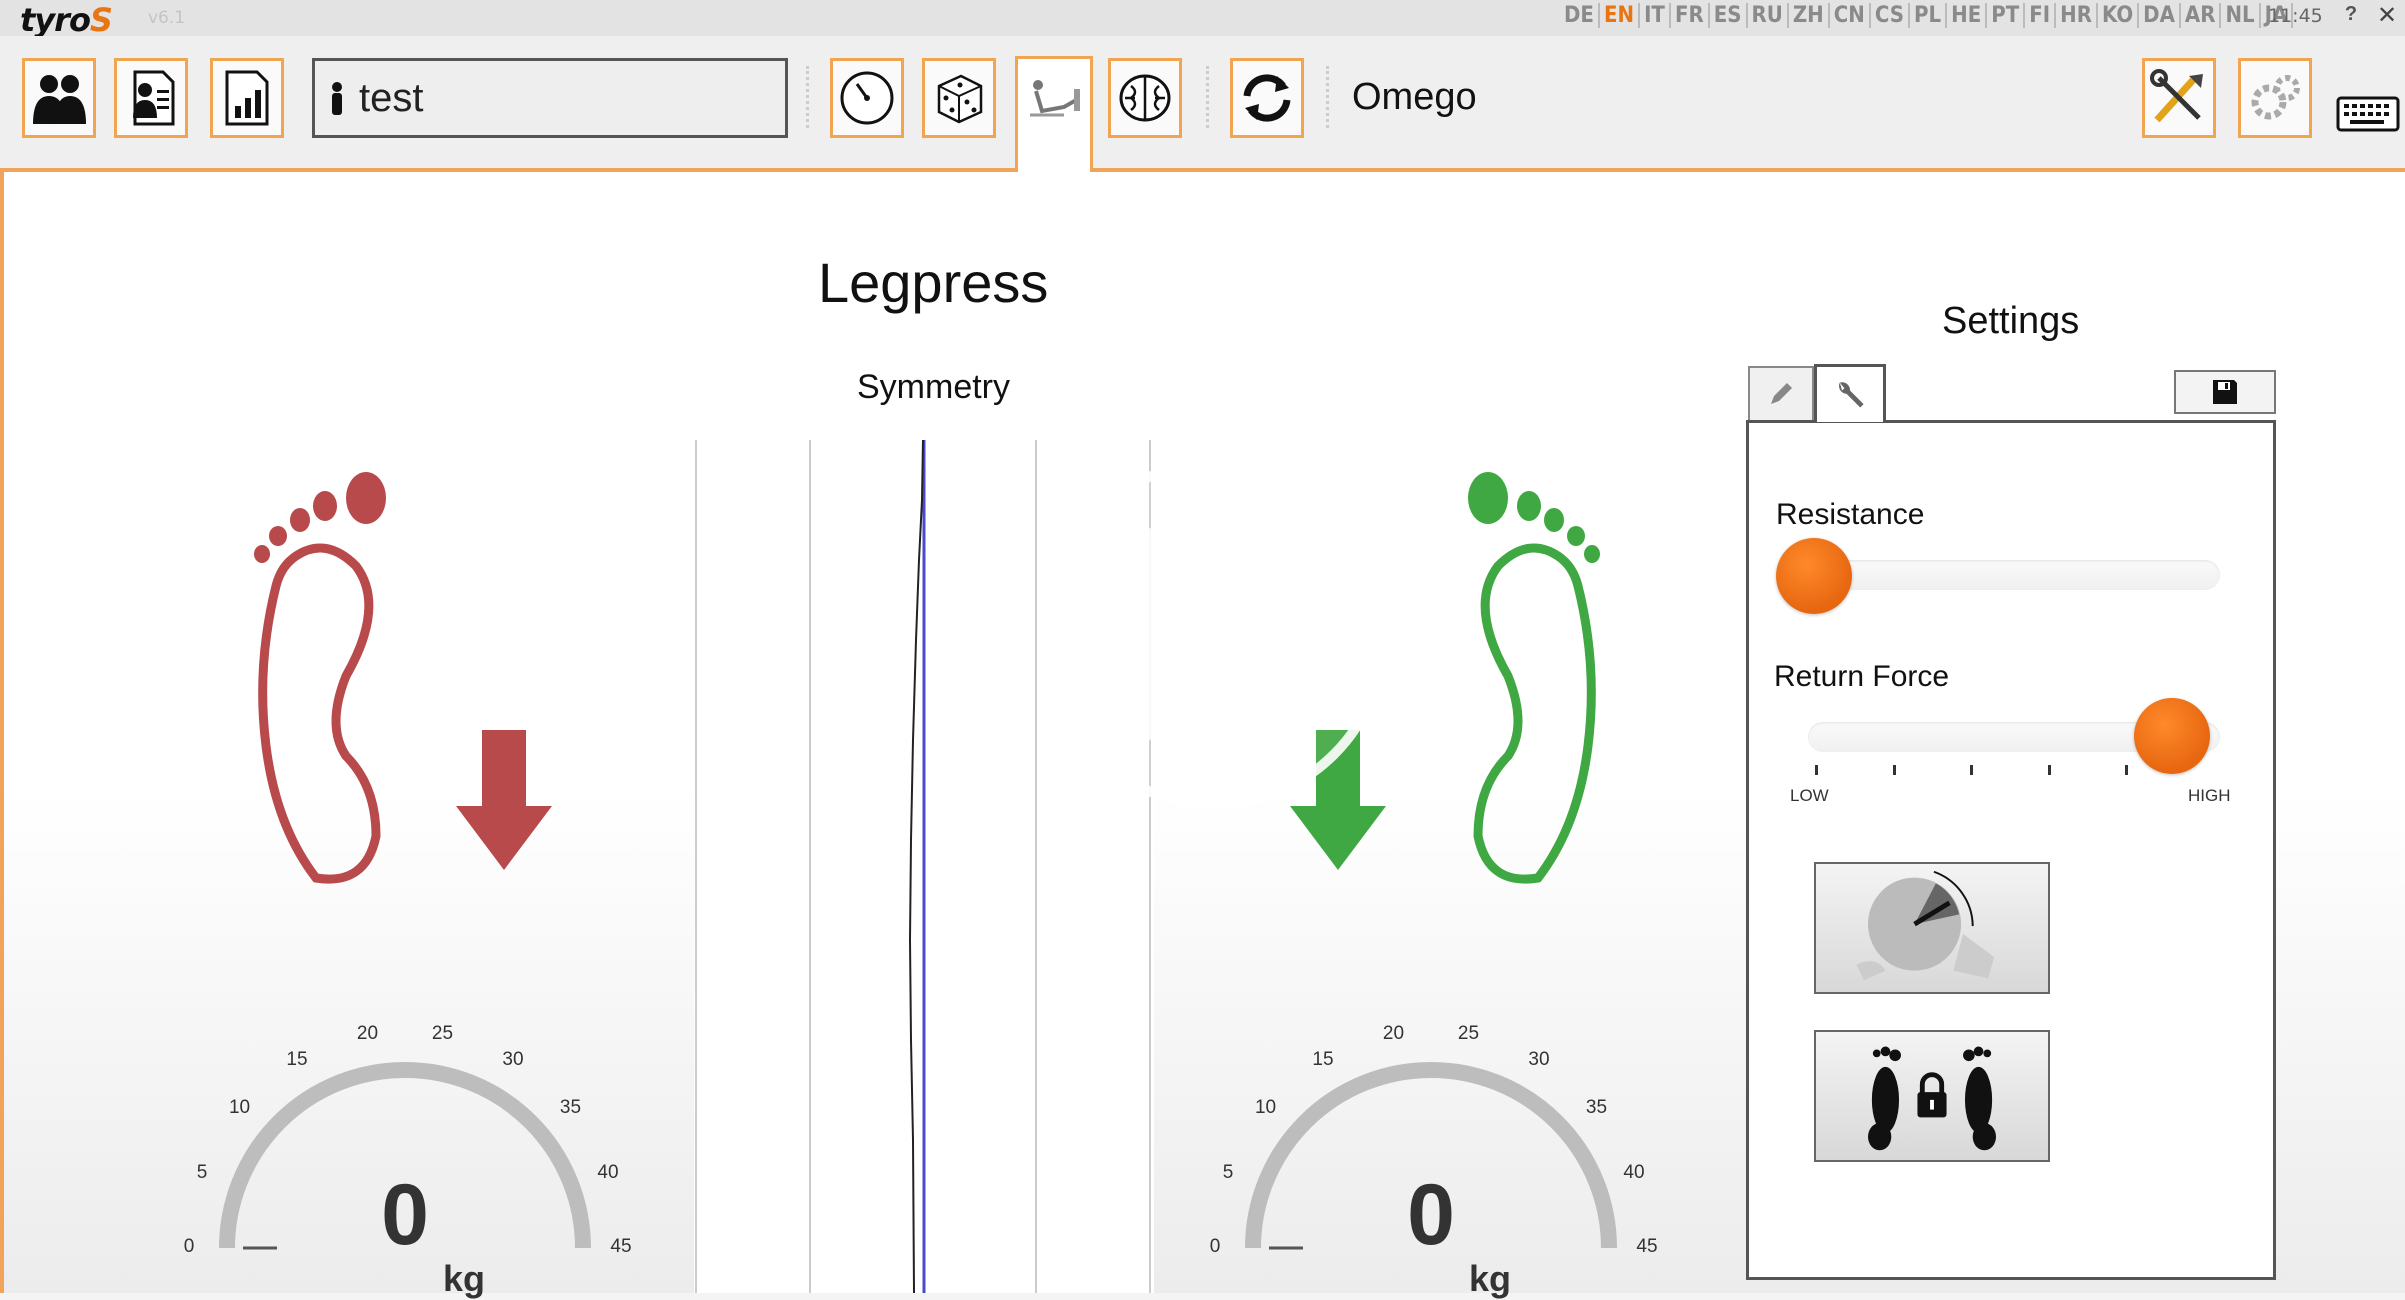 Image resolution: width=2405 pixels, height=1300 pixels. I want to click on range-of-motion-icon, so click(1925, 925).